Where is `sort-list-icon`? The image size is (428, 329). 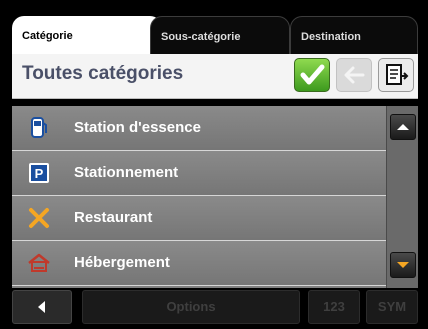 sort-list-icon is located at coordinates (397, 74).